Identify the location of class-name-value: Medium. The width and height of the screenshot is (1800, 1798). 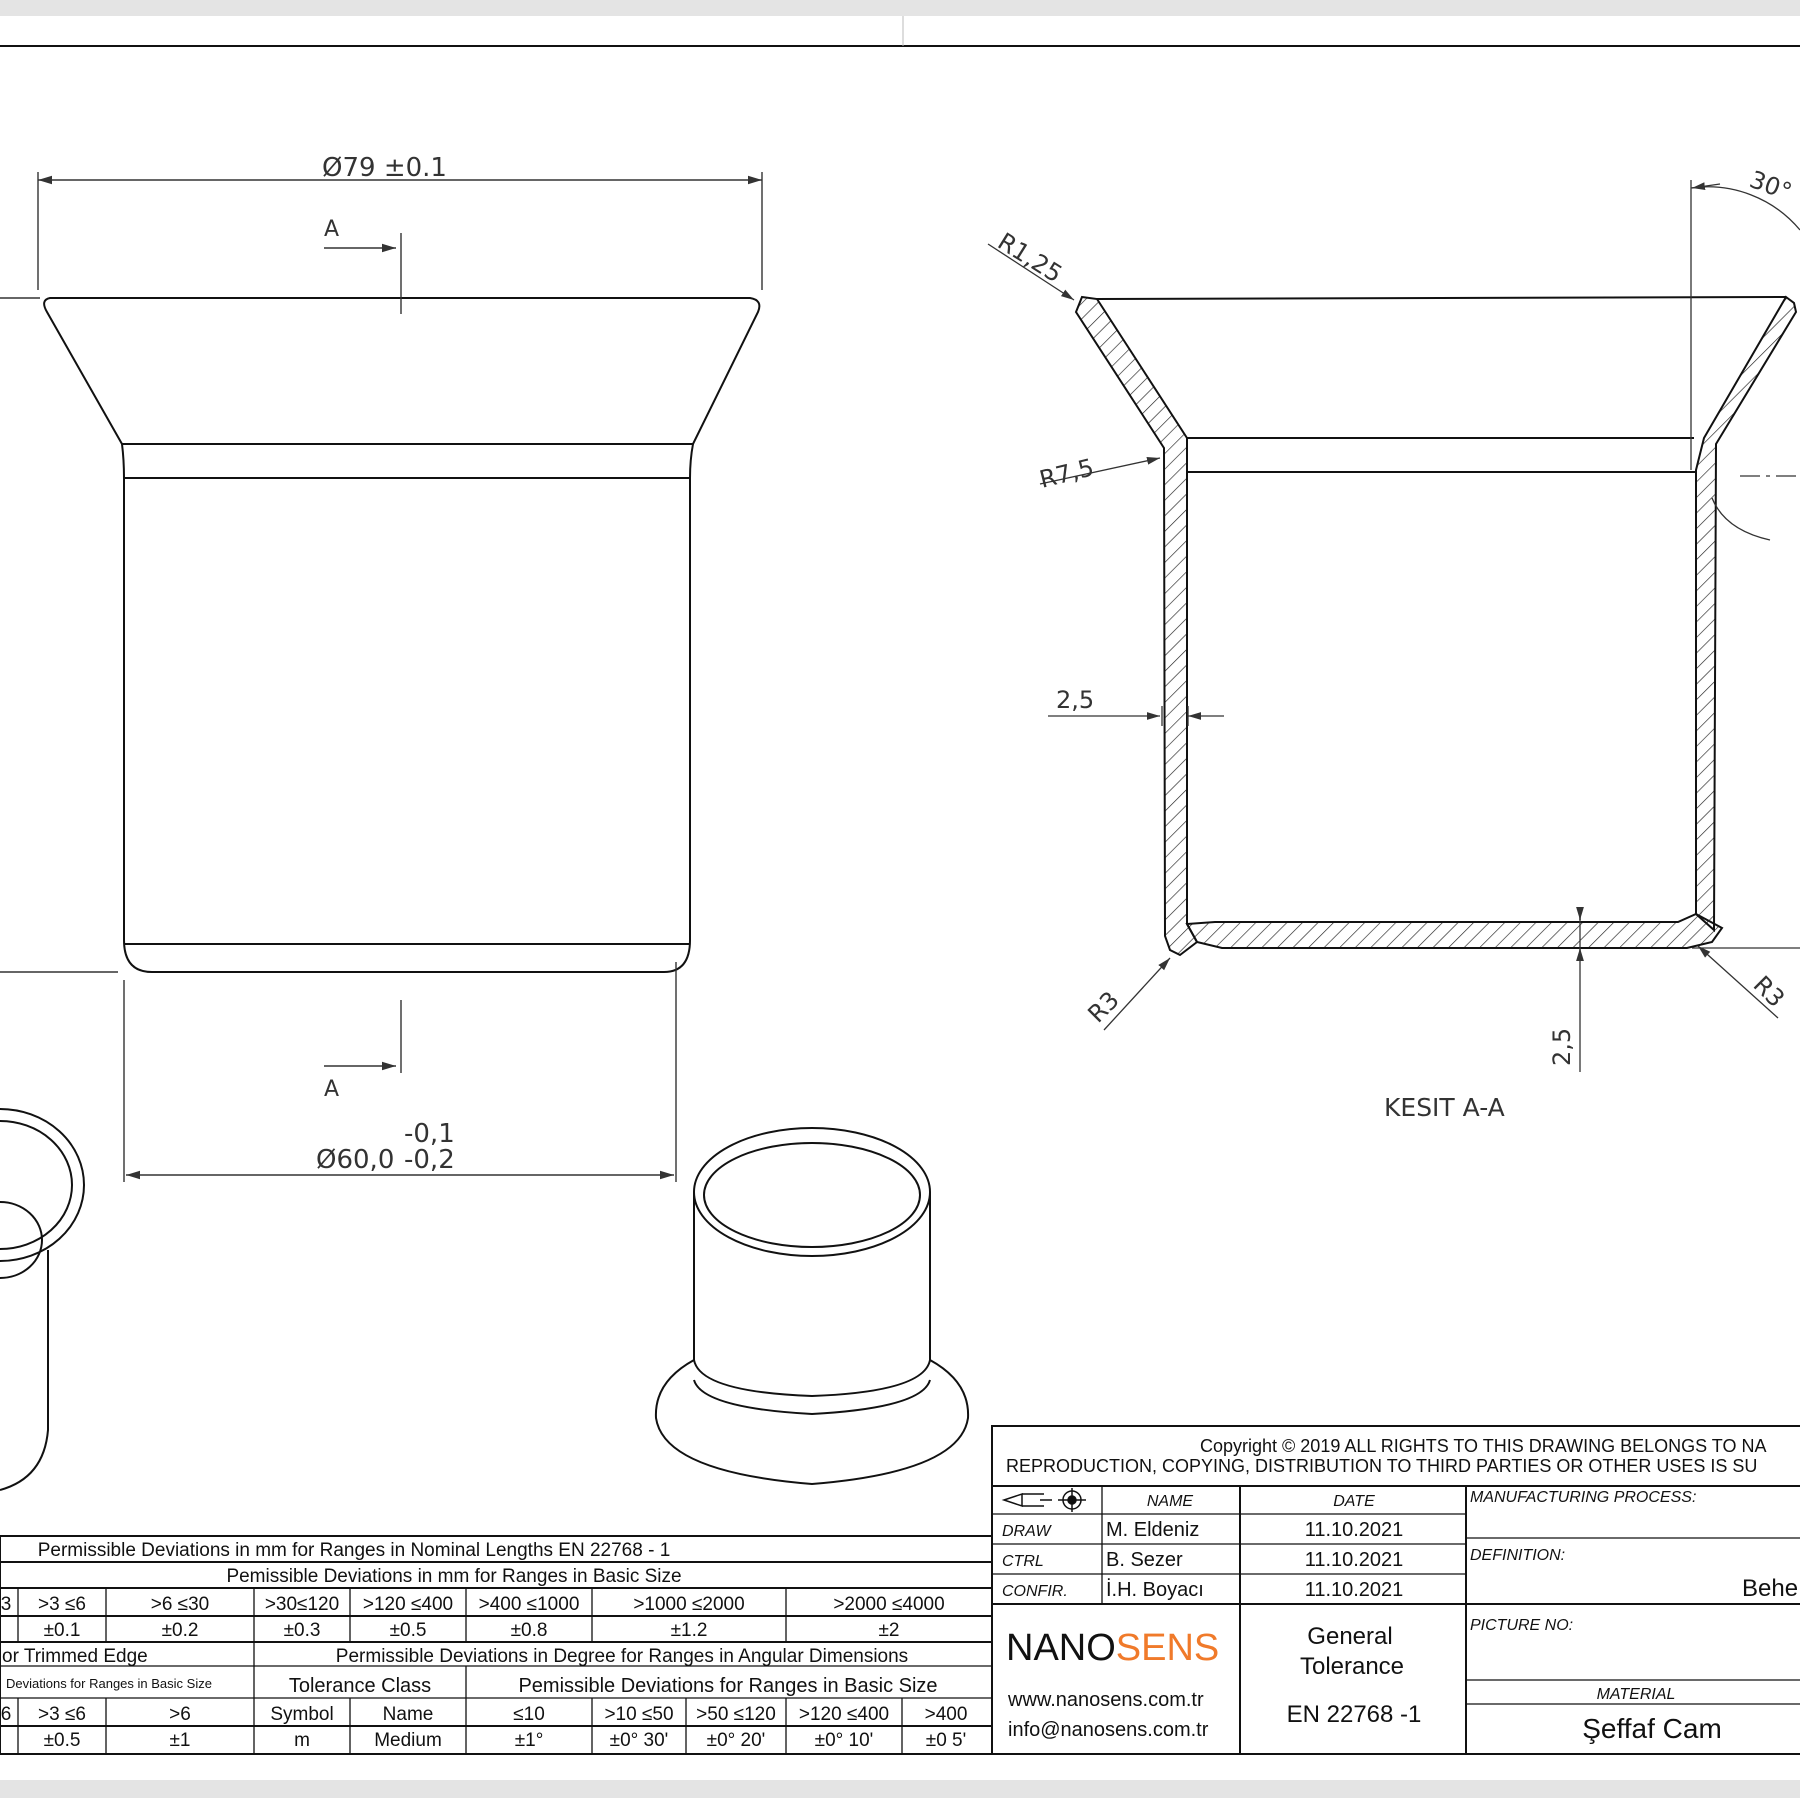
(408, 1740).